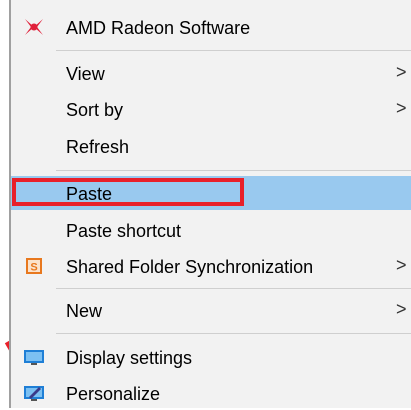 The image size is (411, 410). I want to click on menu-item-label: Paste shortcut, so click(124, 231).